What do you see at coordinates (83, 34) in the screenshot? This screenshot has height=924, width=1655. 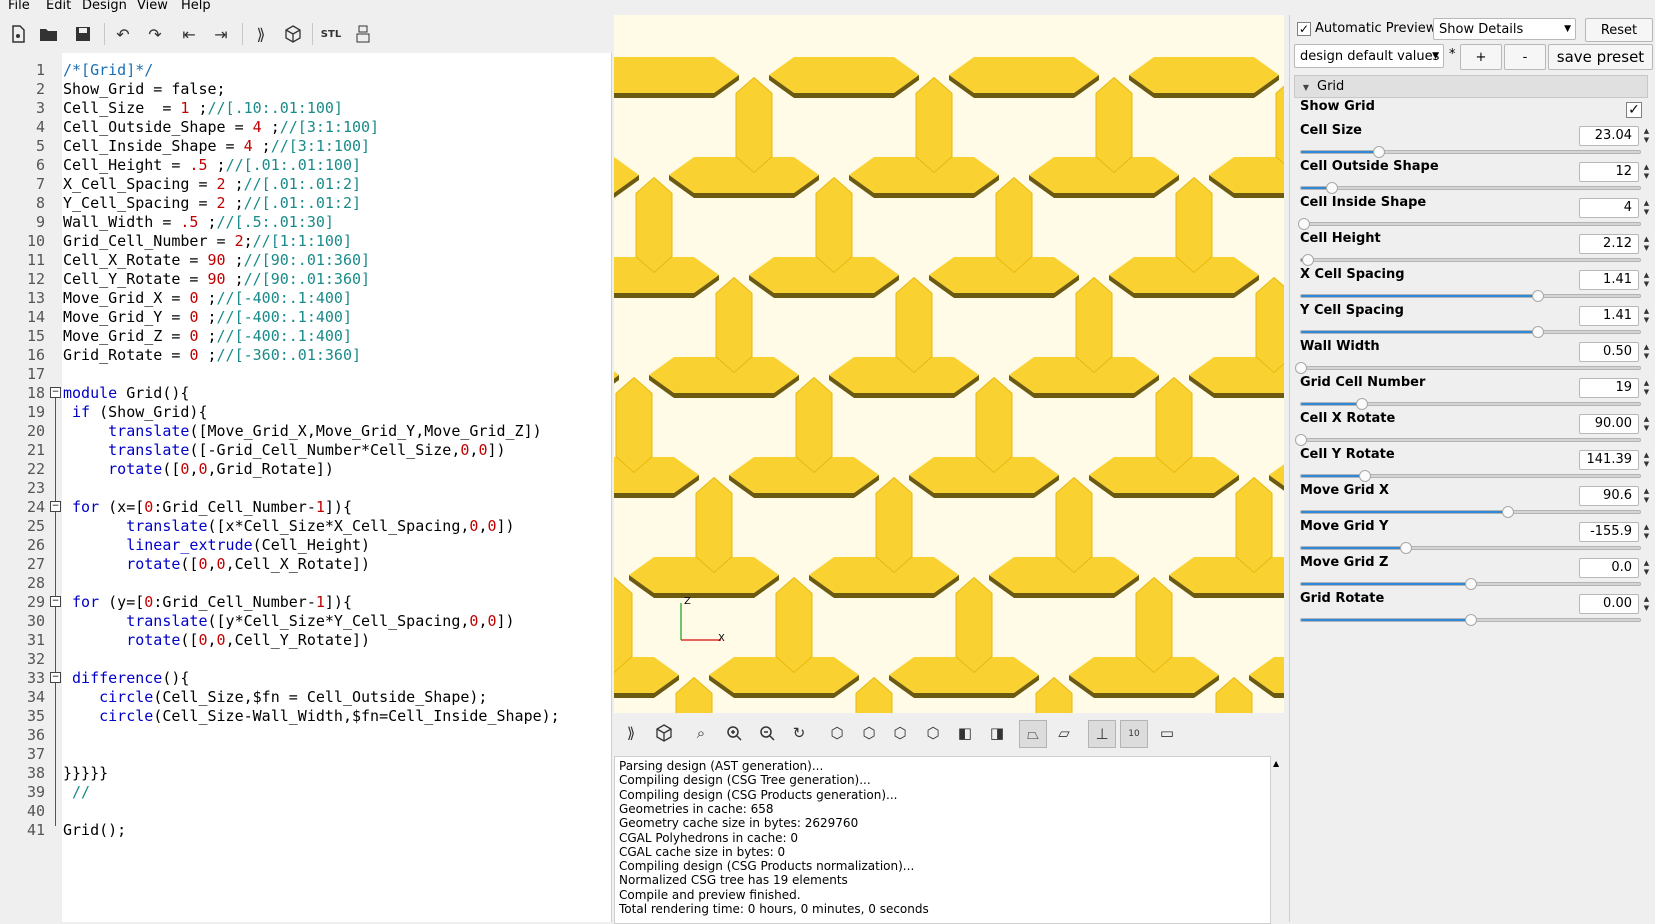 I see `save-icon` at bounding box center [83, 34].